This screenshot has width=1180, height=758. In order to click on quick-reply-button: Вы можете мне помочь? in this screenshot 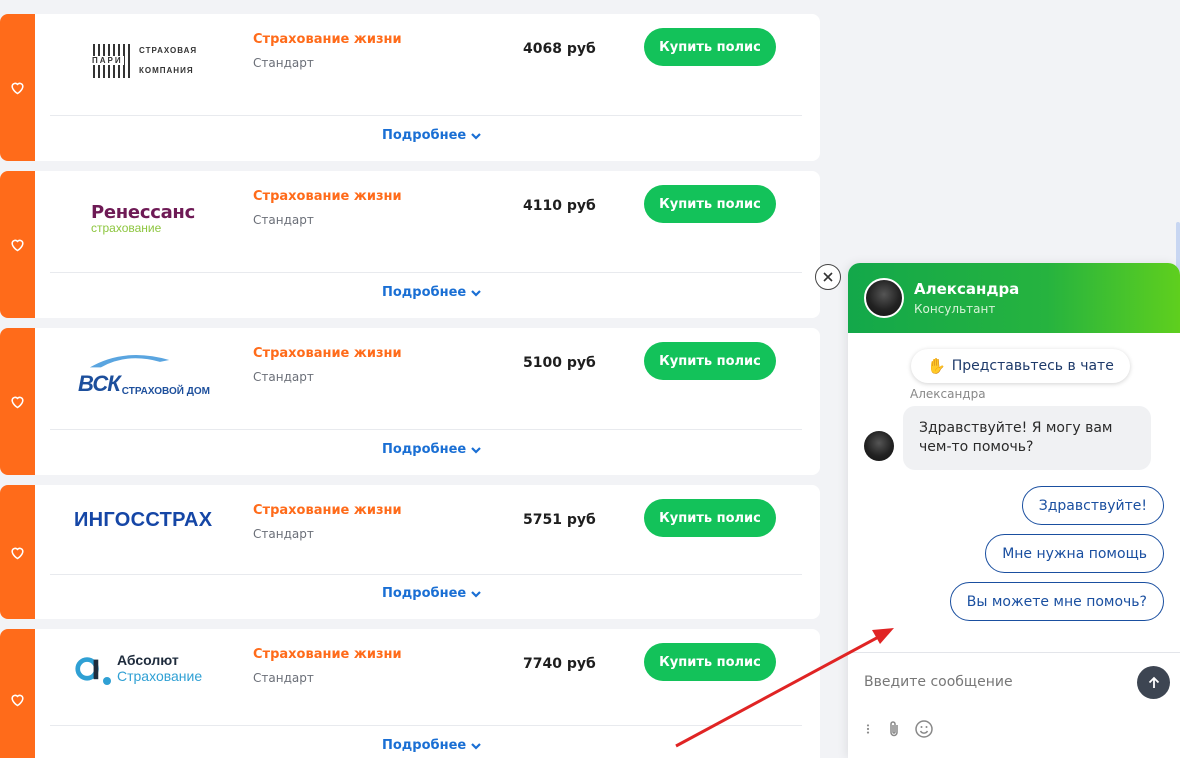, I will do `click(1056, 601)`.